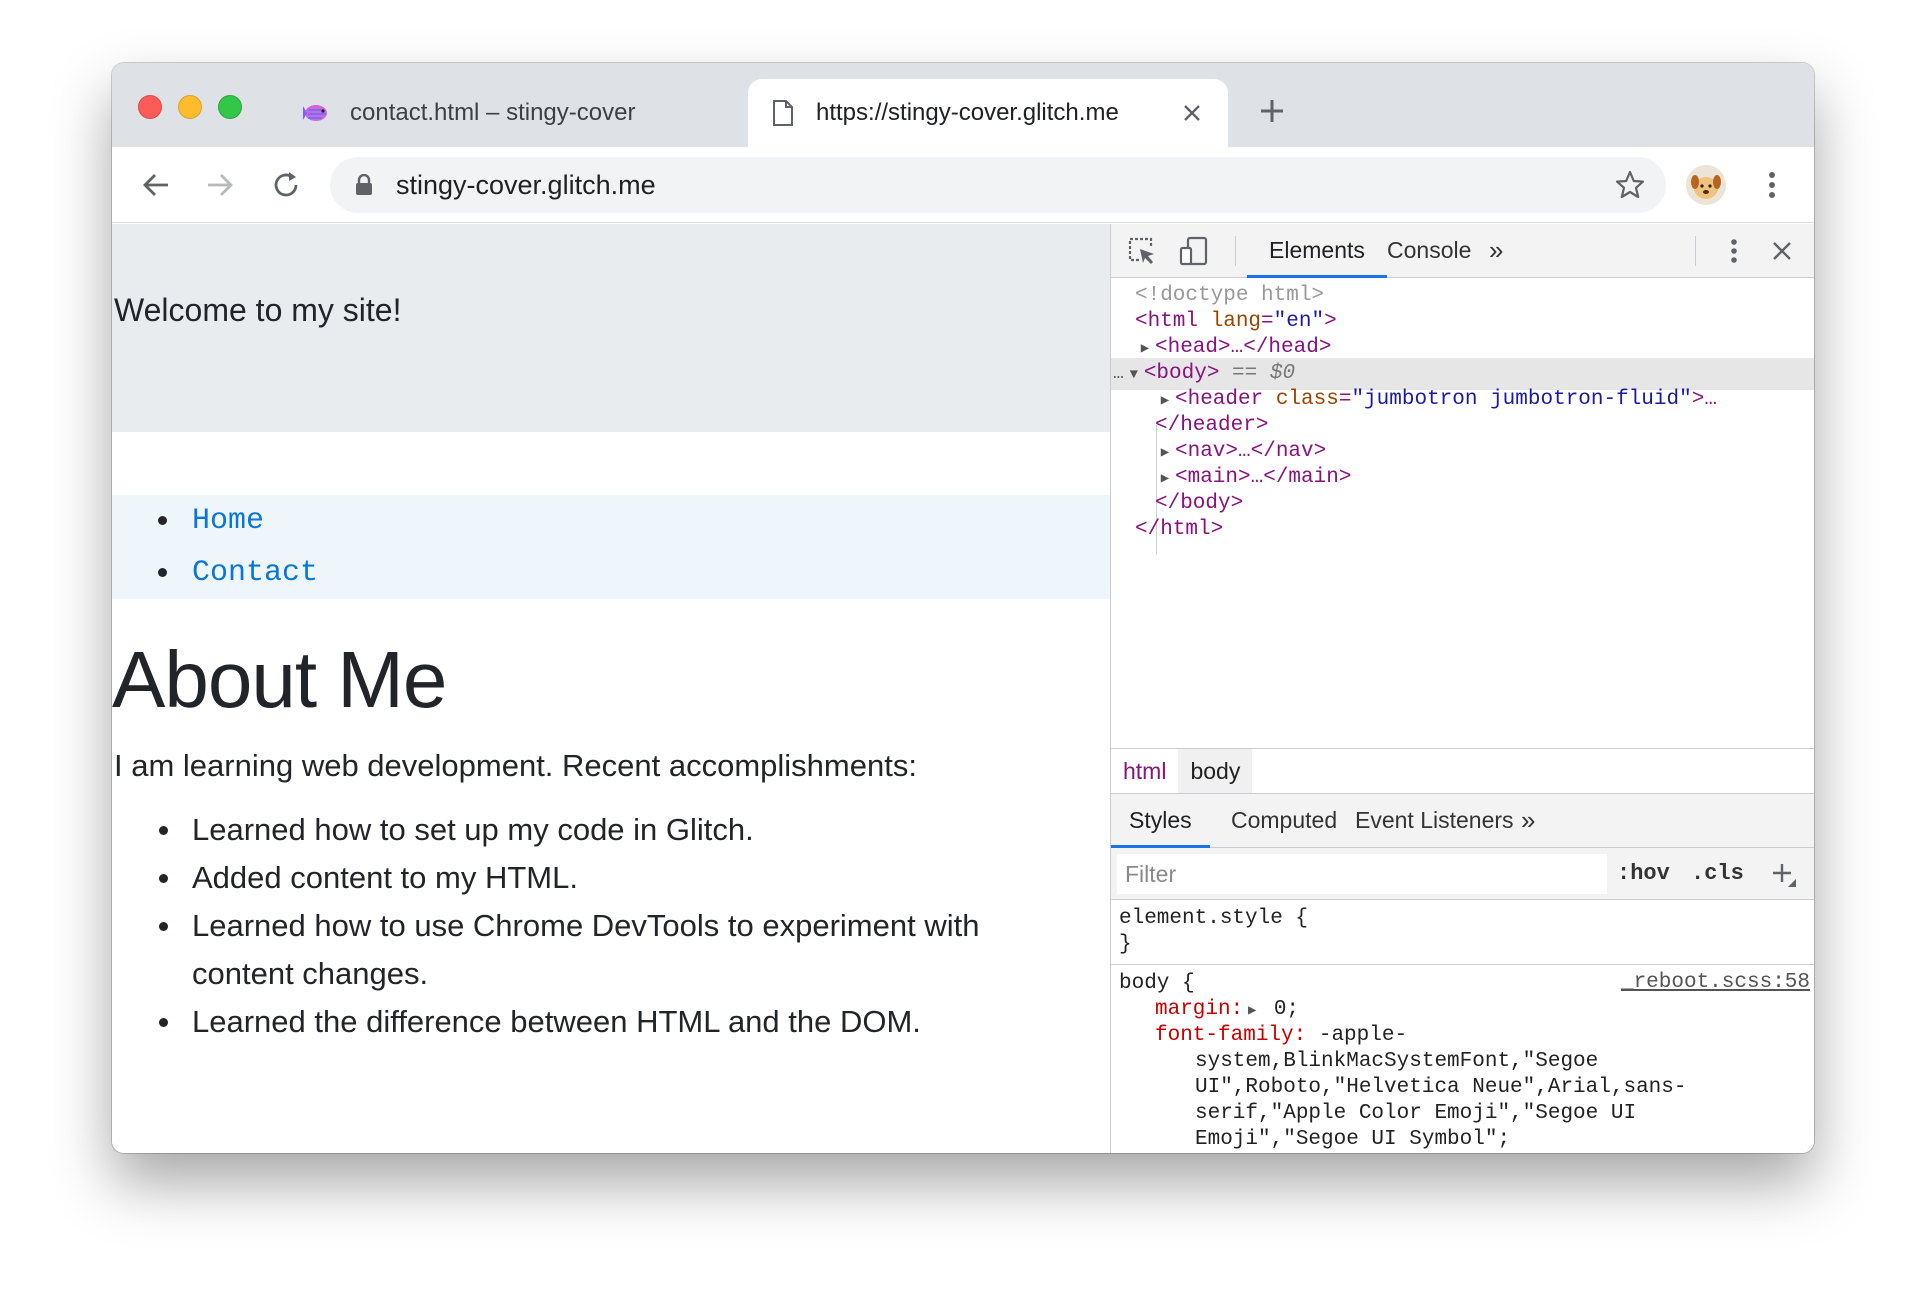 Image resolution: width=1924 pixels, height=1312 pixels. What do you see at coordinates (783, 113) in the screenshot?
I see `document-icon` at bounding box center [783, 113].